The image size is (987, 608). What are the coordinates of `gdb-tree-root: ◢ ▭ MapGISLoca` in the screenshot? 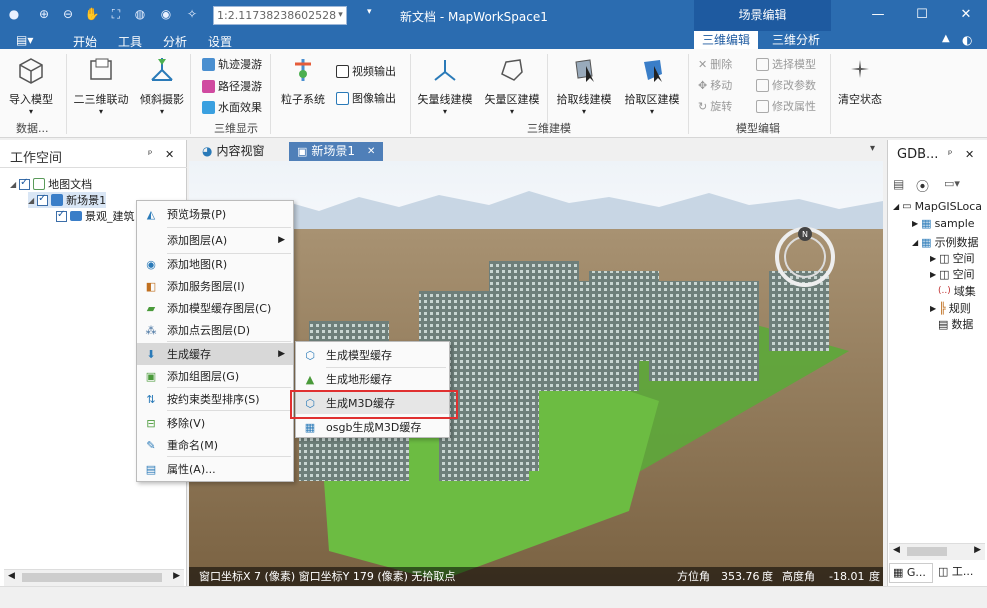 It's located at (937, 206).